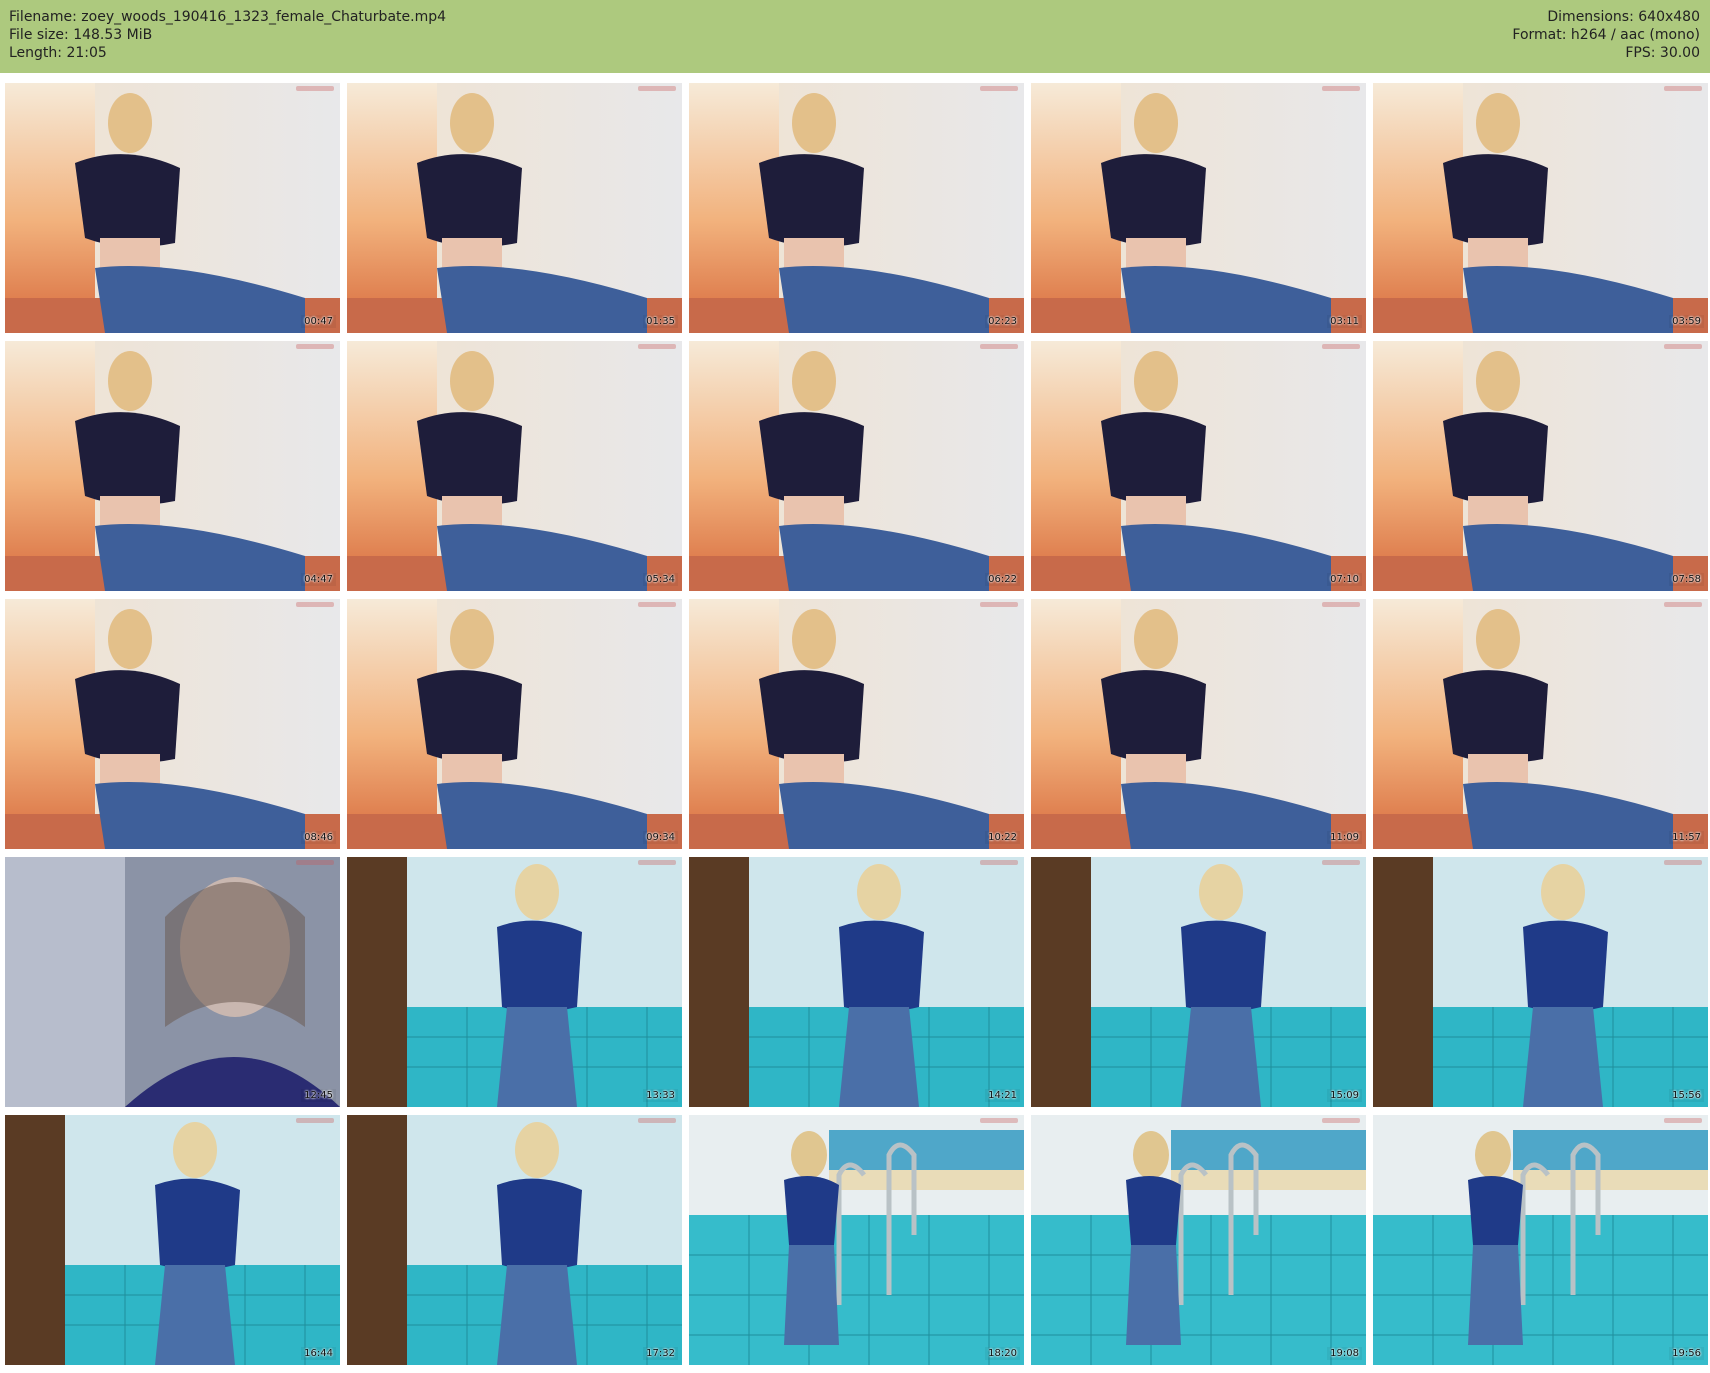 The image size is (1710, 1373). I want to click on thumbnail-frame: 00:47, so click(172, 208).